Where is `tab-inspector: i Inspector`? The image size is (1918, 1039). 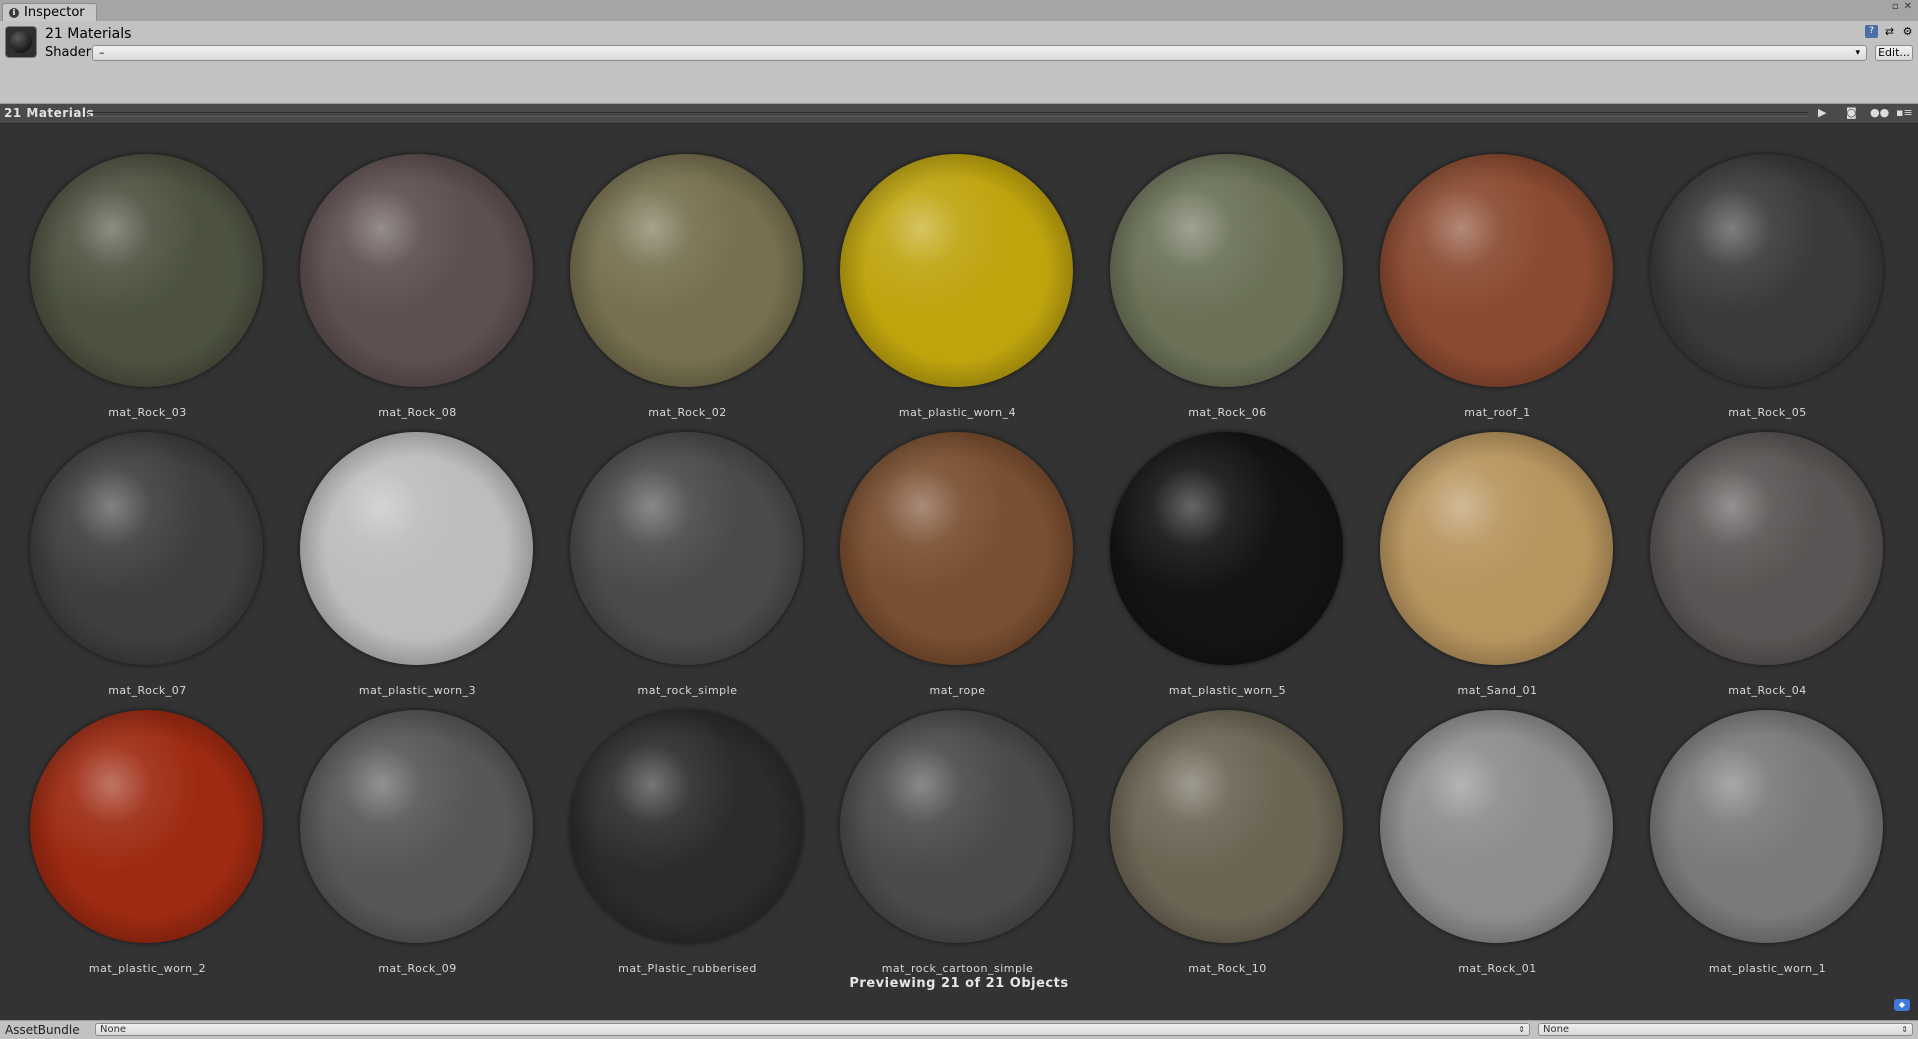
tab-inspector: i Inspector is located at coordinates (49, 12).